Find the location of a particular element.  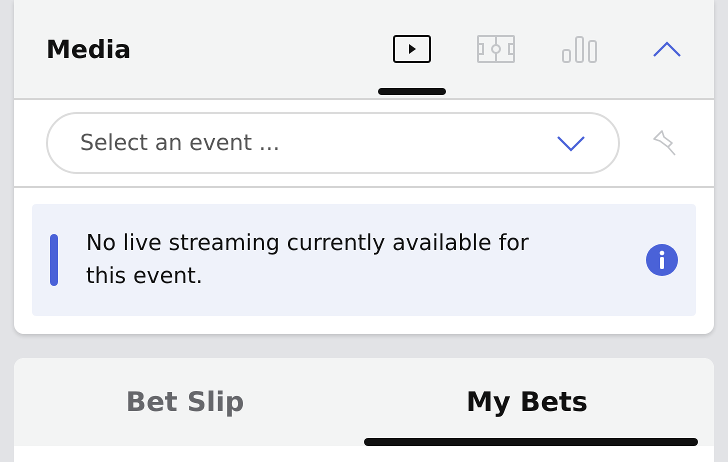

pitch-icon is located at coordinates (496, 49).